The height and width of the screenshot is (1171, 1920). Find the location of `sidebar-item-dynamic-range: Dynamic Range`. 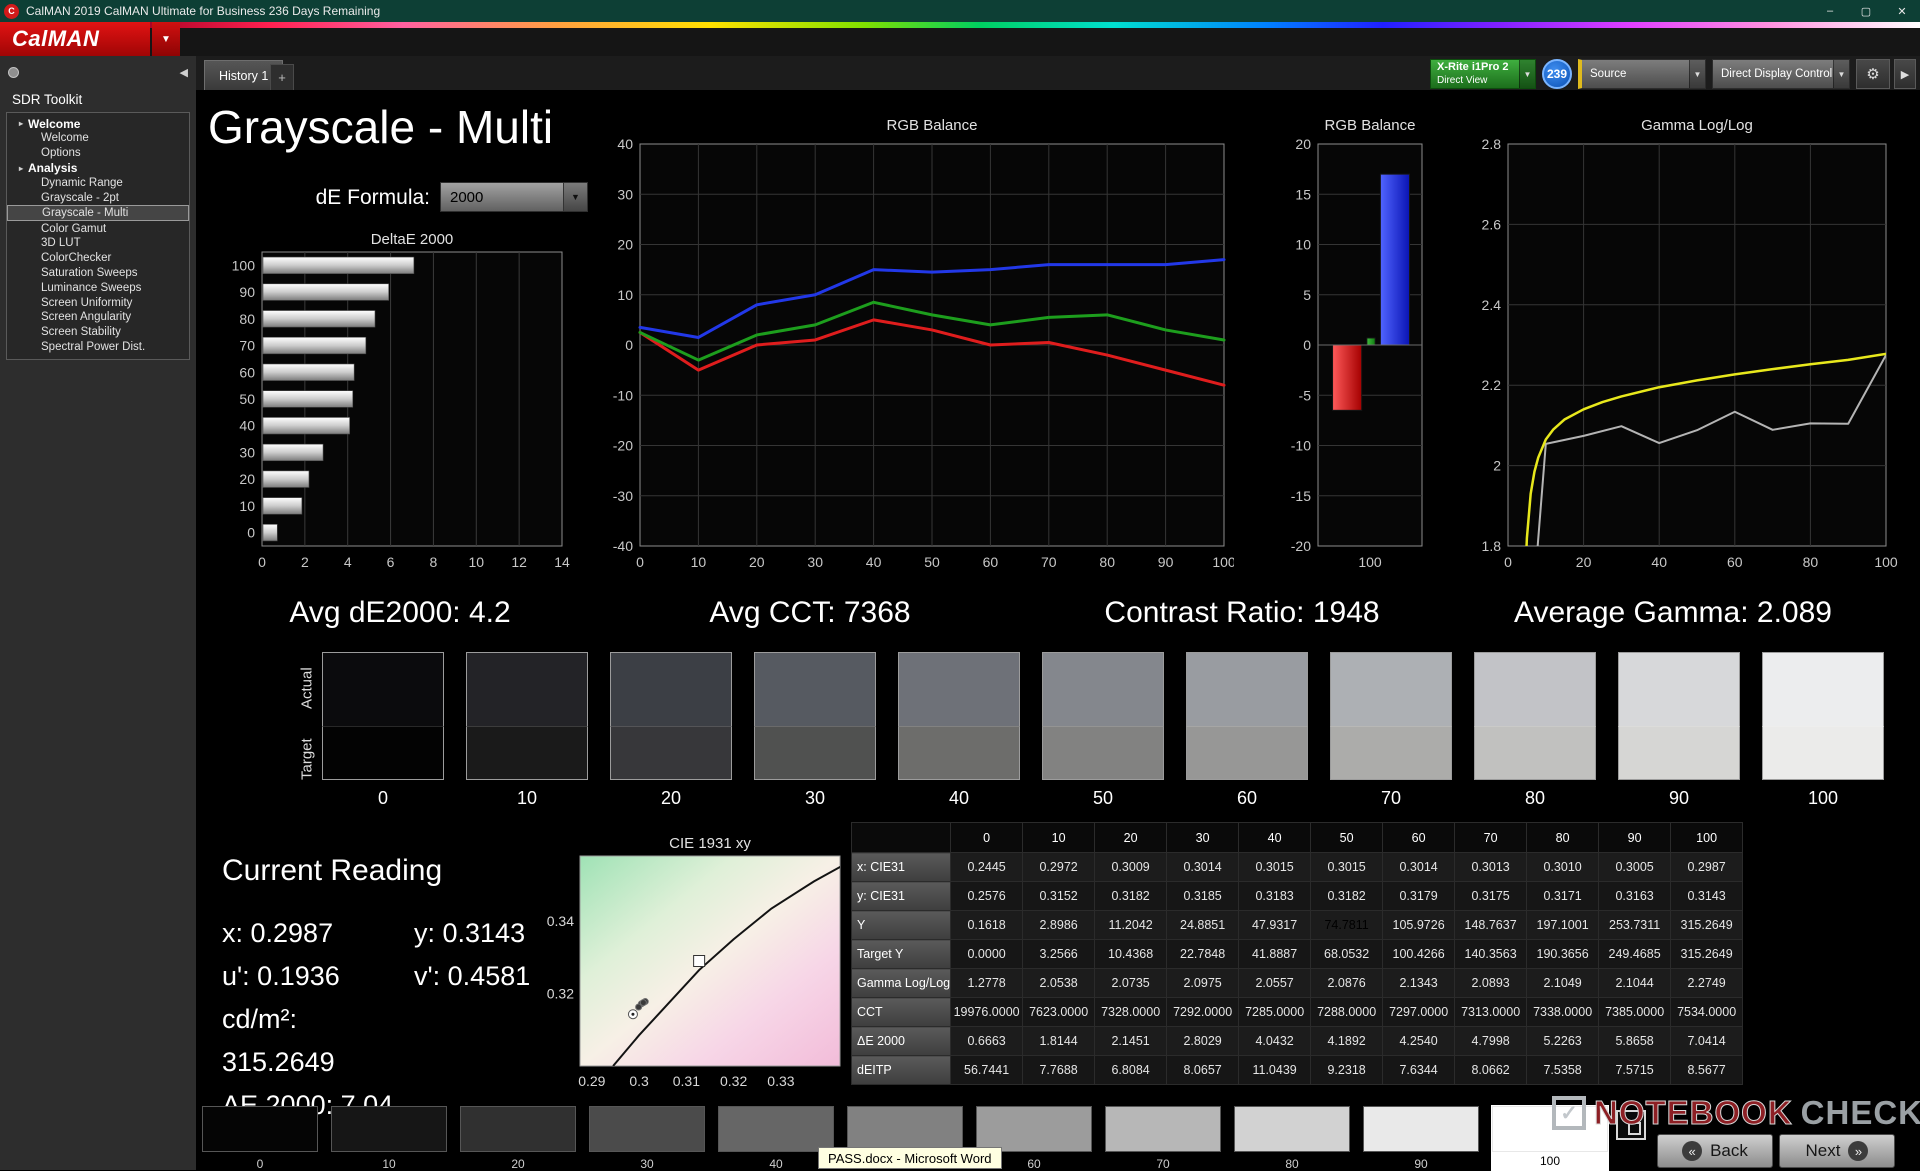

sidebar-item-dynamic-range: Dynamic Range is located at coordinates (98, 183).